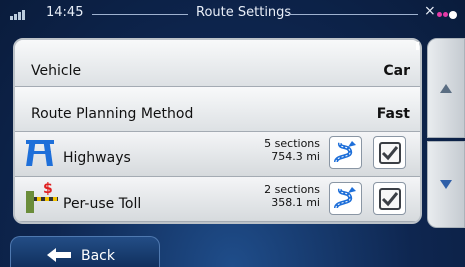  What do you see at coordinates (42, 197) in the screenshot?
I see `toll-icon: $` at bounding box center [42, 197].